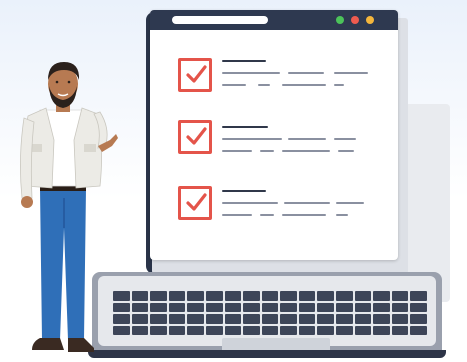 The height and width of the screenshot is (362, 467). I want to click on right-shoe, so click(81, 345).